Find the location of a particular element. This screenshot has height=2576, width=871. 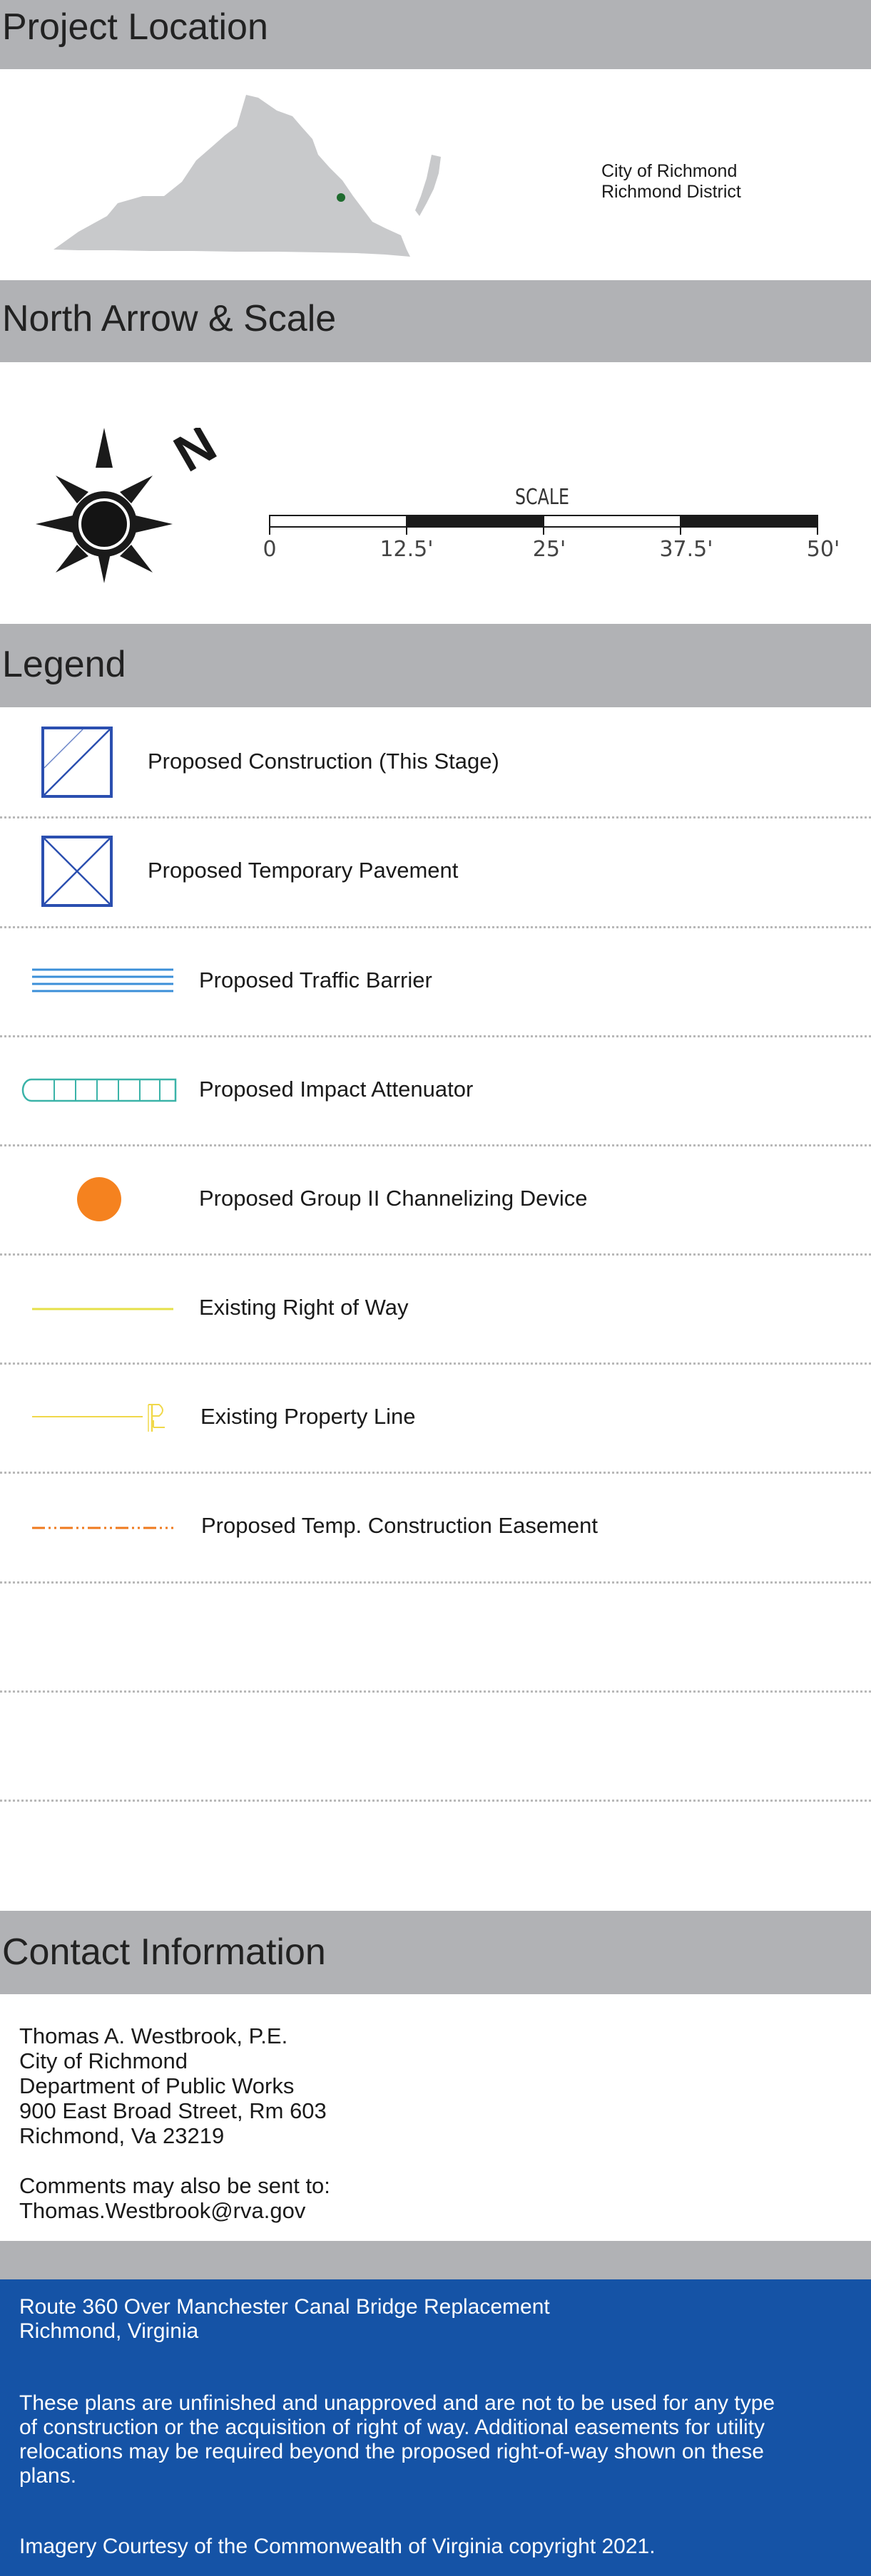

legend-item: Proposed Temp. Construction Easement is located at coordinates (435, 1526).